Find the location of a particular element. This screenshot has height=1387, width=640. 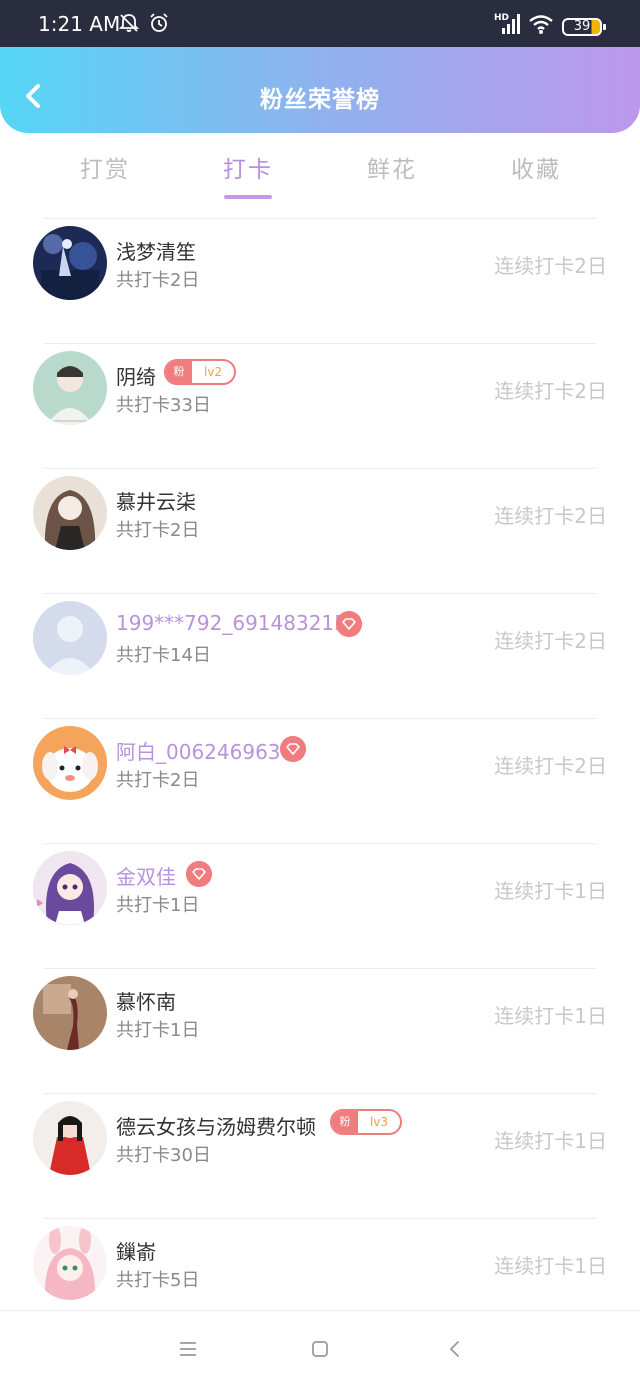

fan-name: 鏁嵛 is located at coordinates (136, 1252).